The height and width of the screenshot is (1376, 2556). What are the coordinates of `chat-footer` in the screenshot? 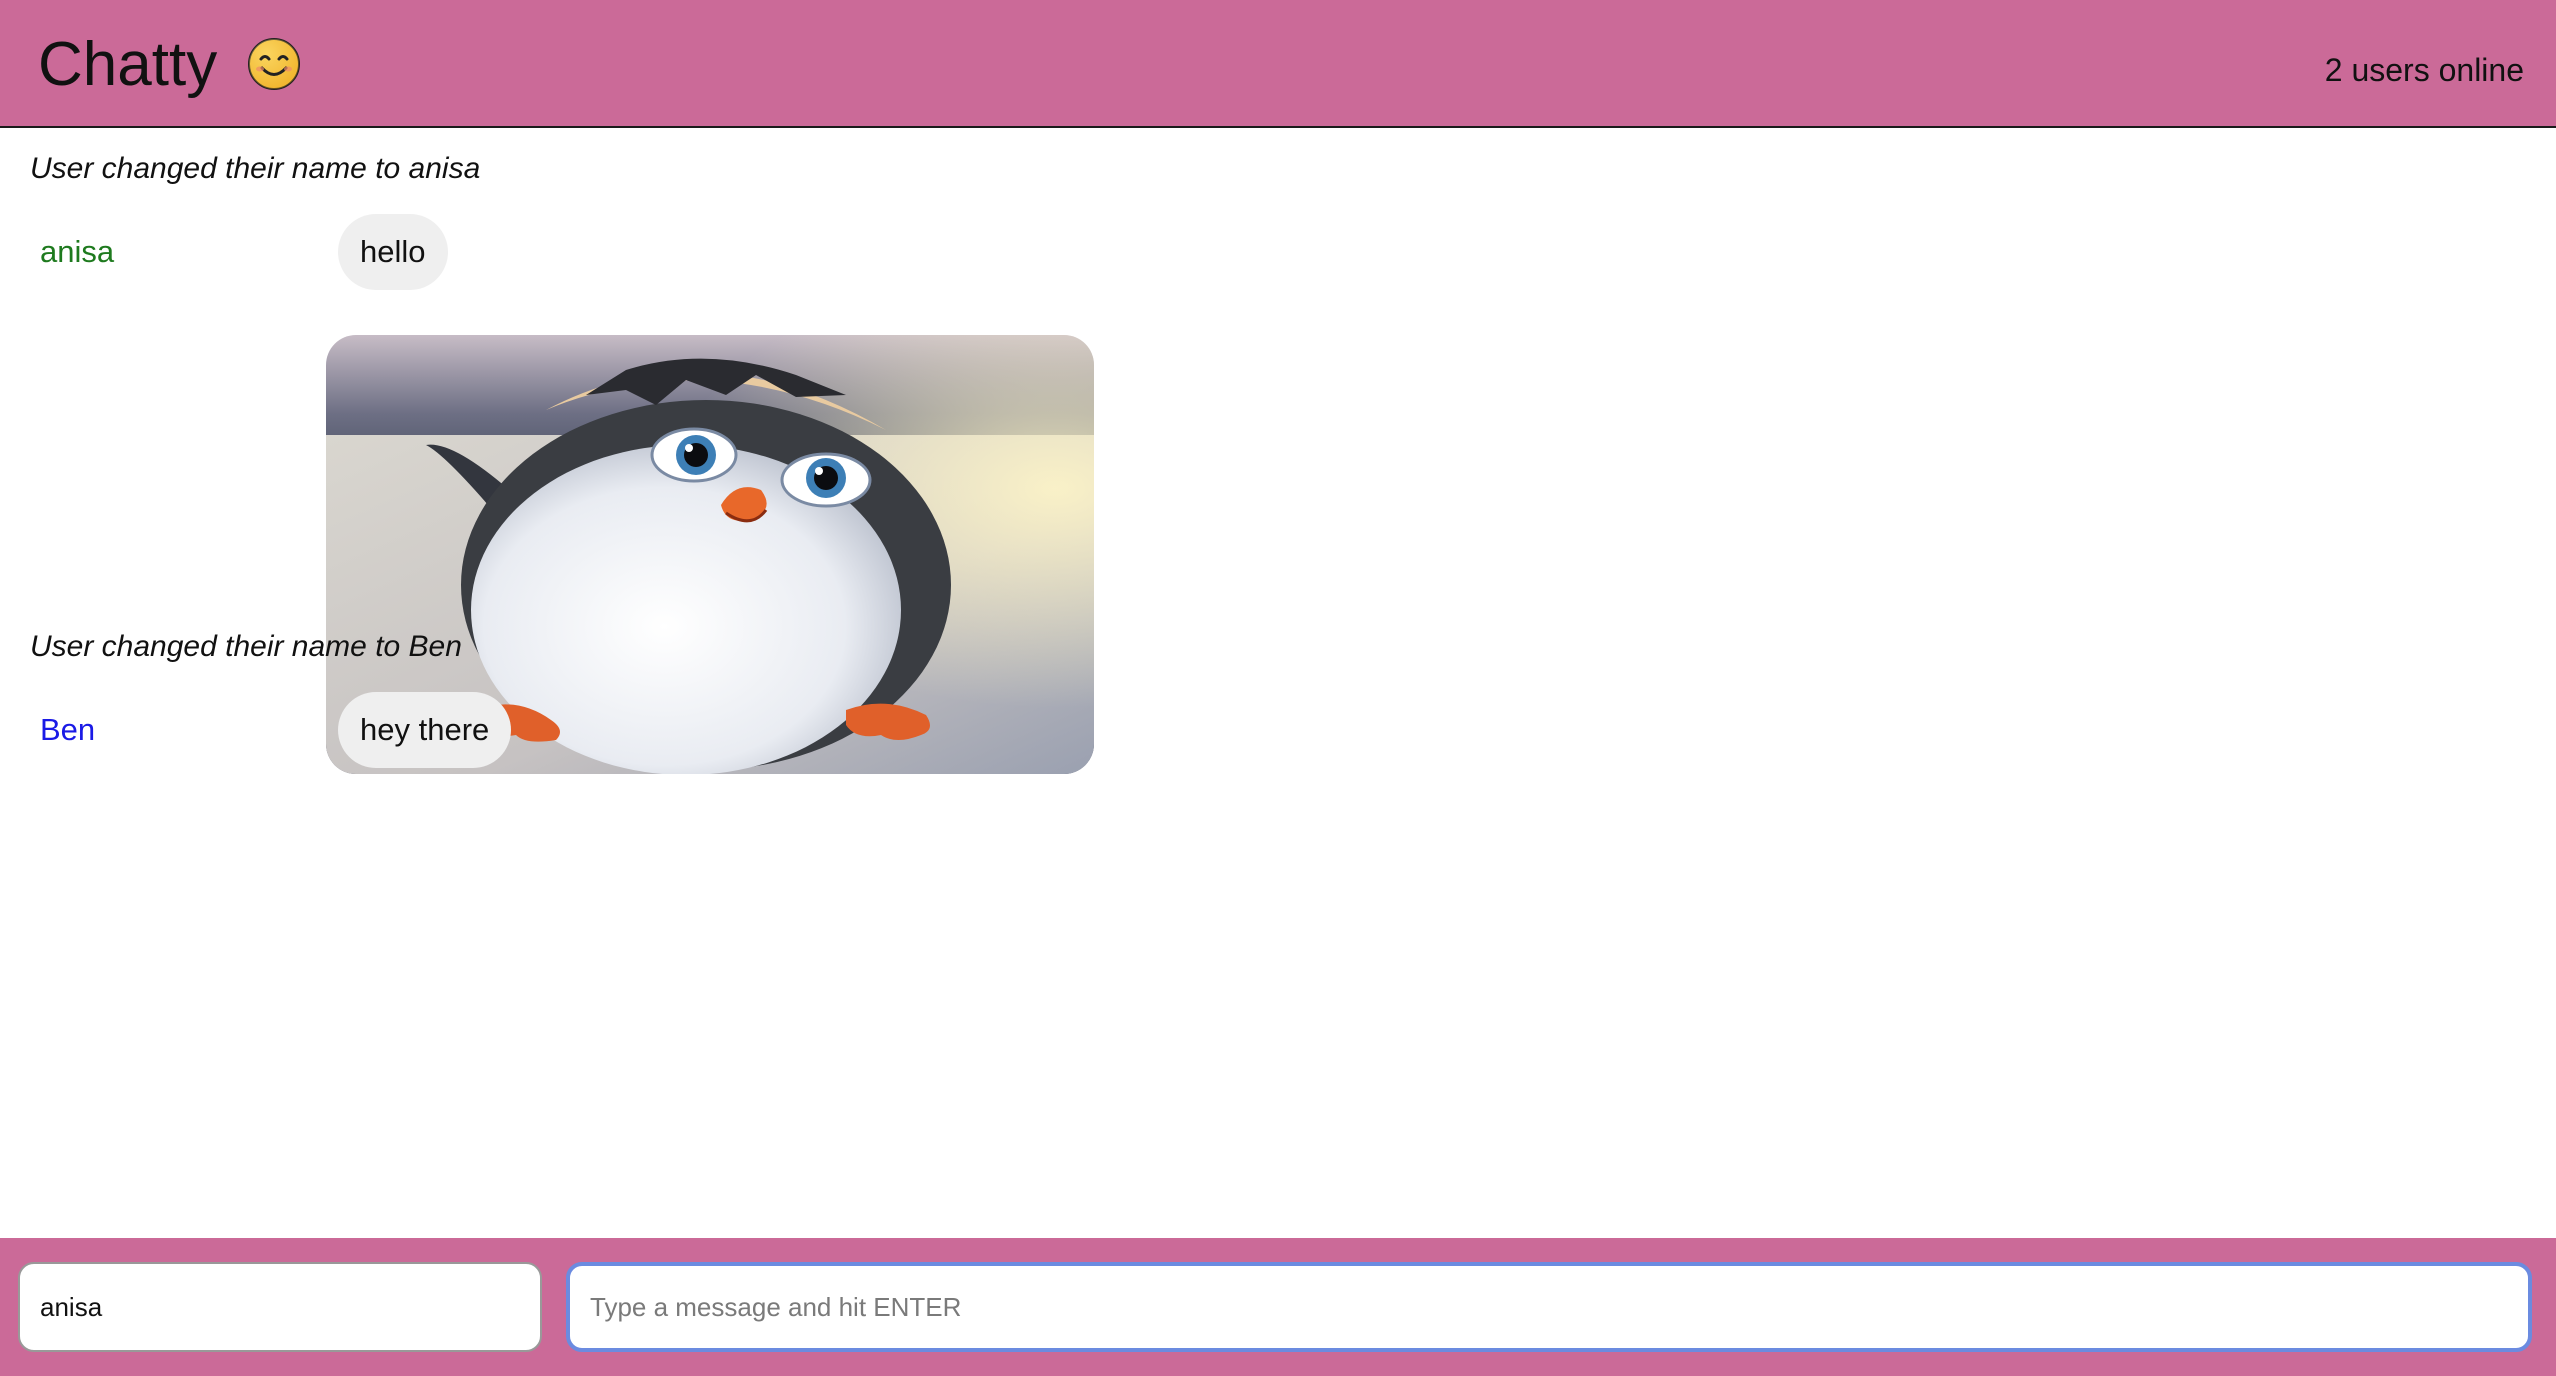 It's located at (1278, 1307).